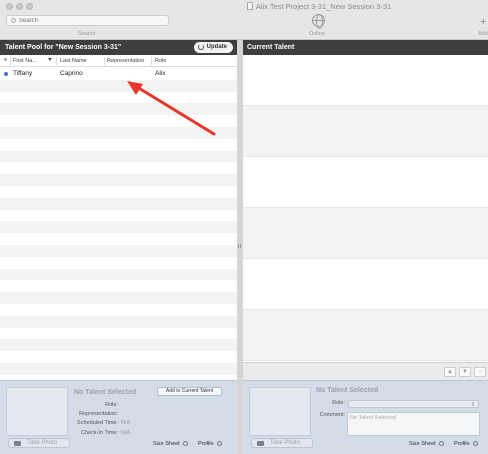  Describe the element at coordinates (63, 47) in the screenshot. I see `talent-pool-title: Talent Pool for "New Session 3-31"` at that location.